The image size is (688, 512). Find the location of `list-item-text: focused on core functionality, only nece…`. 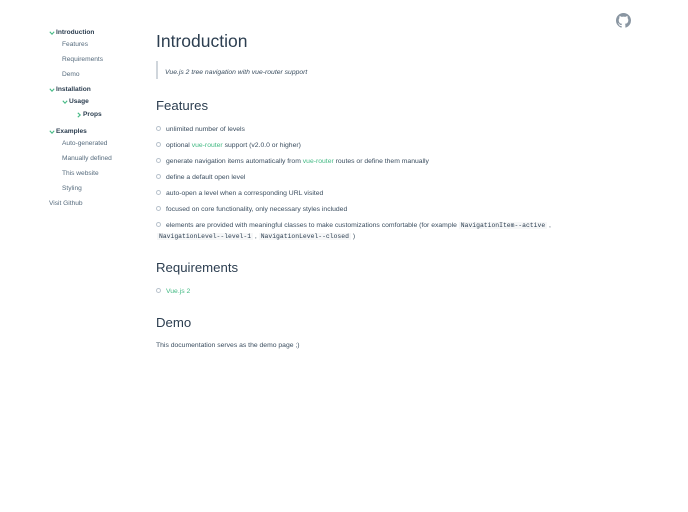

list-item-text: focused on core functionality, only nece… is located at coordinates (257, 209).